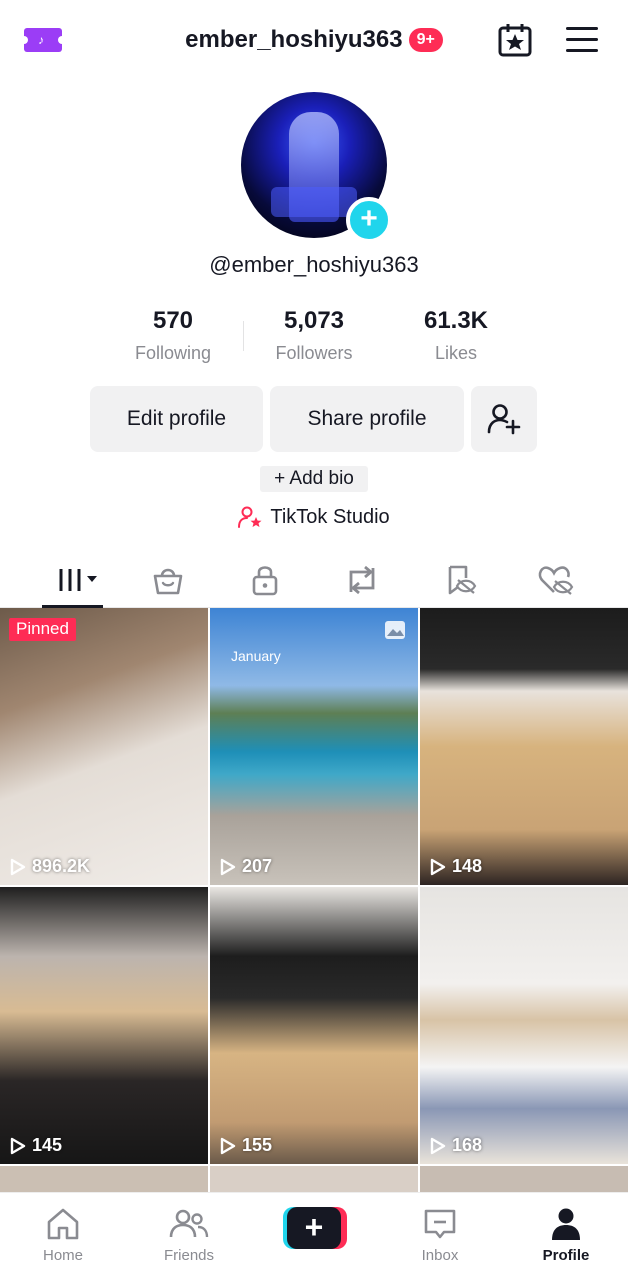 The image size is (628, 1280). I want to click on lock-icon, so click(265, 581).